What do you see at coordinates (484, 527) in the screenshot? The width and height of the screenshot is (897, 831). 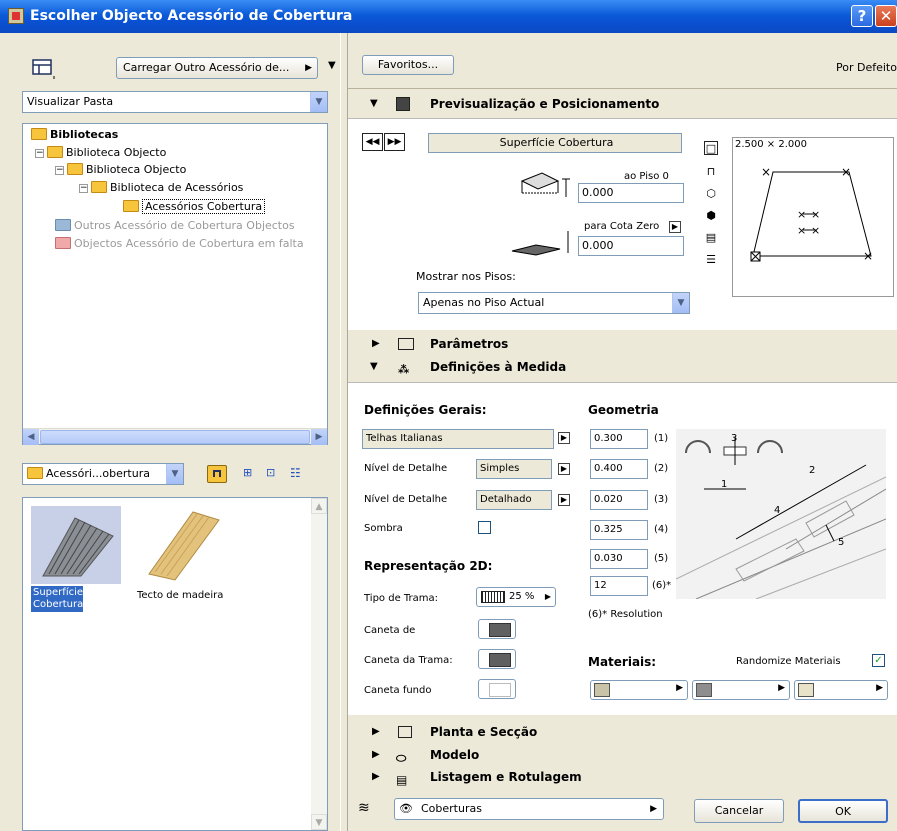 I see `shadow-checkbox` at bounding box center [484, 527].